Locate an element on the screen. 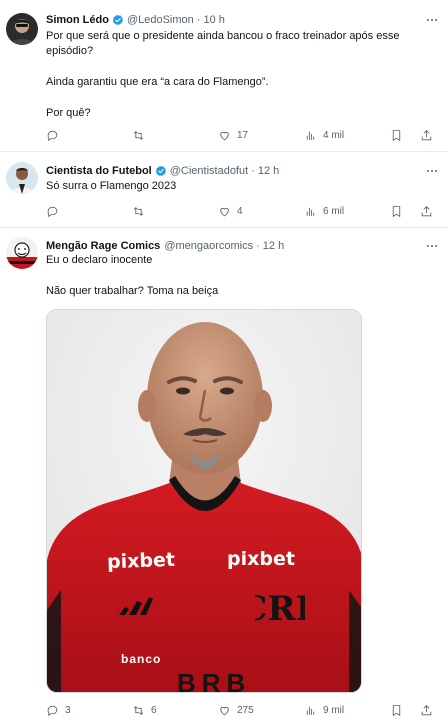 The image size is (448, 723). tweet-text: Só surra o Flamengo 2023 is located at coordinates (240, 186).